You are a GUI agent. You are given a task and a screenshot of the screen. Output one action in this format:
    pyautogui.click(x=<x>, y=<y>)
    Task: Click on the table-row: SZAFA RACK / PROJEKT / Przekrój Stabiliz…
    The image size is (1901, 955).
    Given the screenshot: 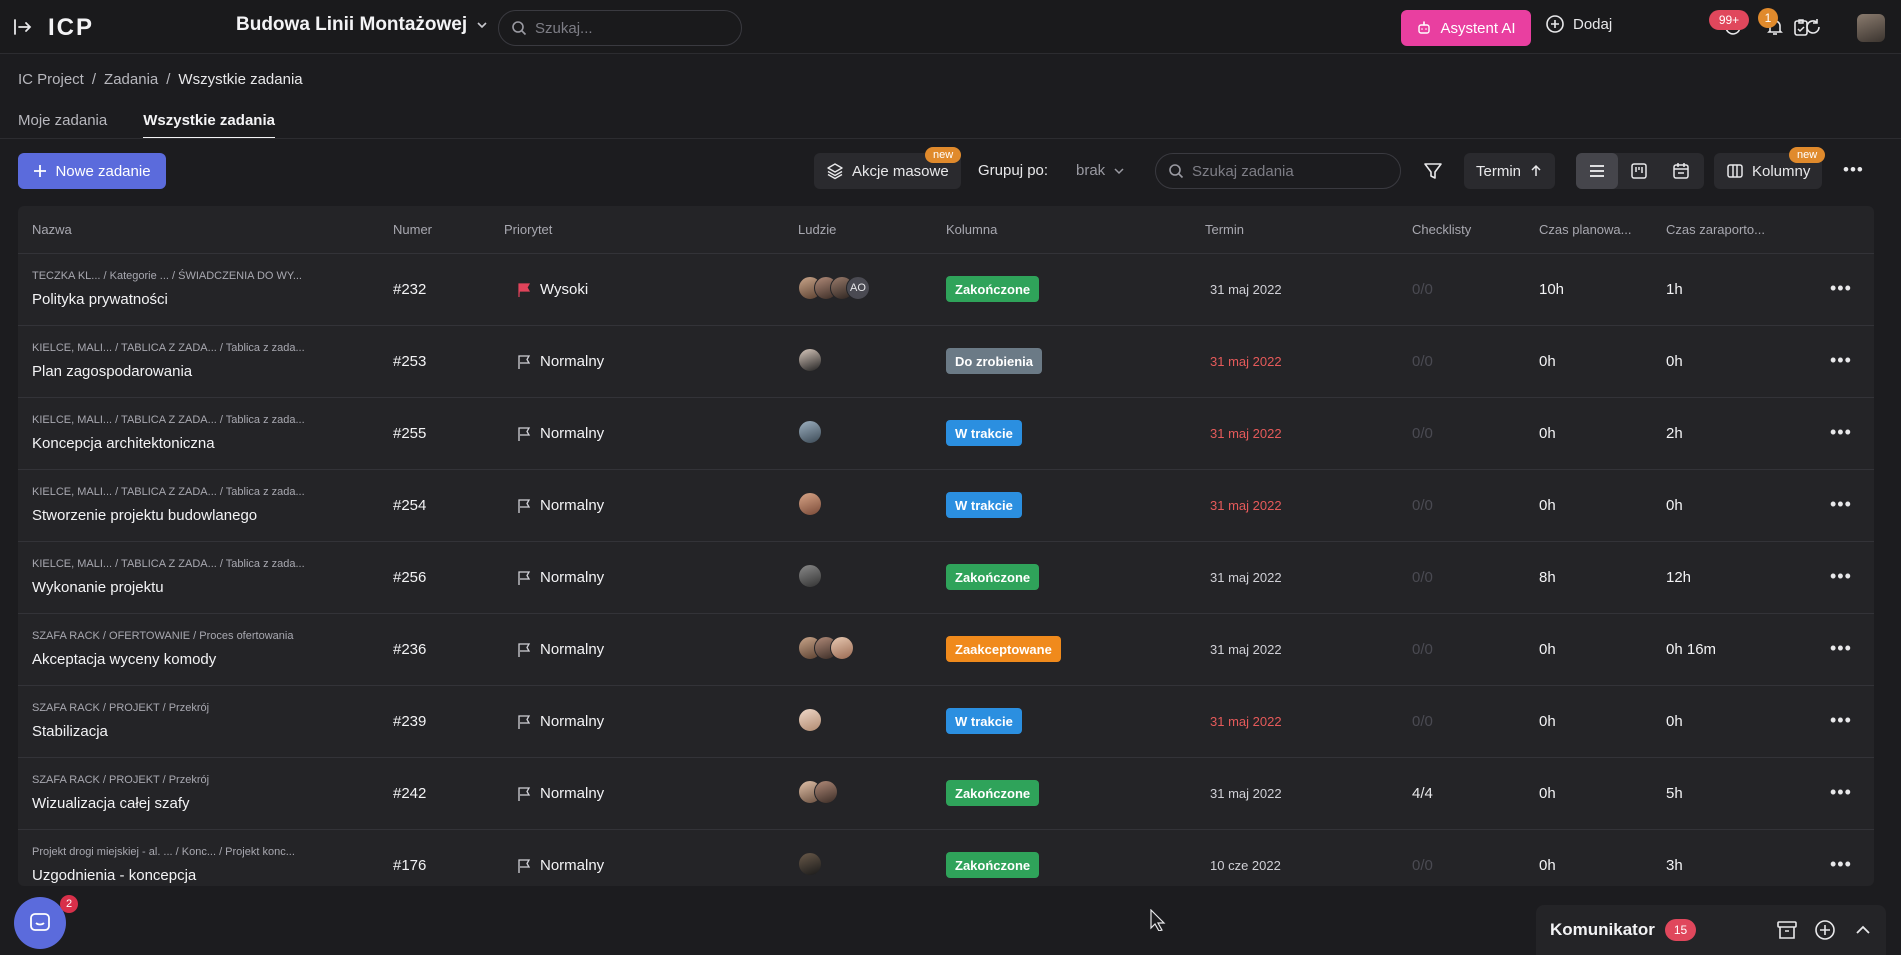 What is the action you would take?
    pyautogui.click(x=946, y=722)
    